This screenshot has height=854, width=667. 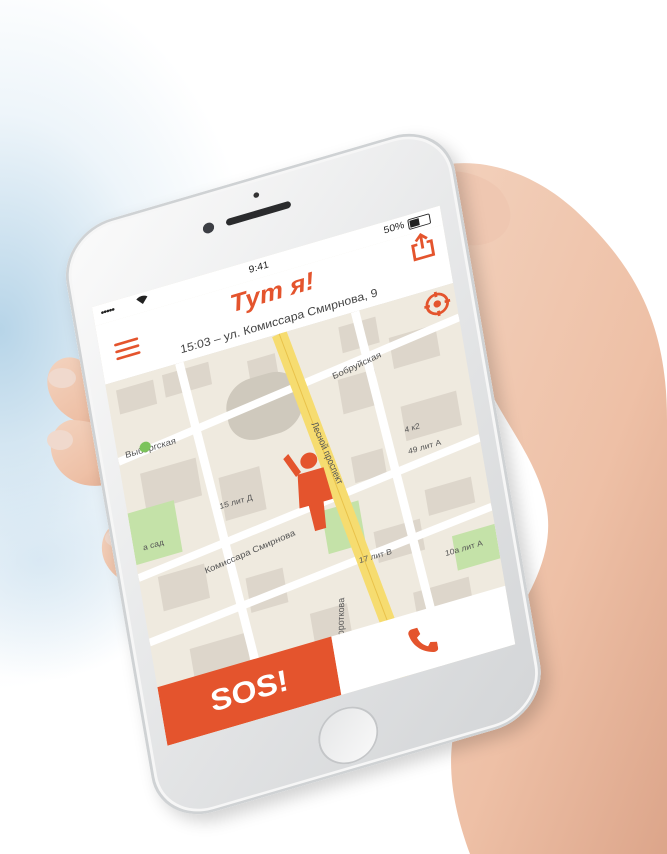 What do you see at coordinates (419, 221) in the screenshot?
I see `battery-icon` at bounding box center [419, 221].